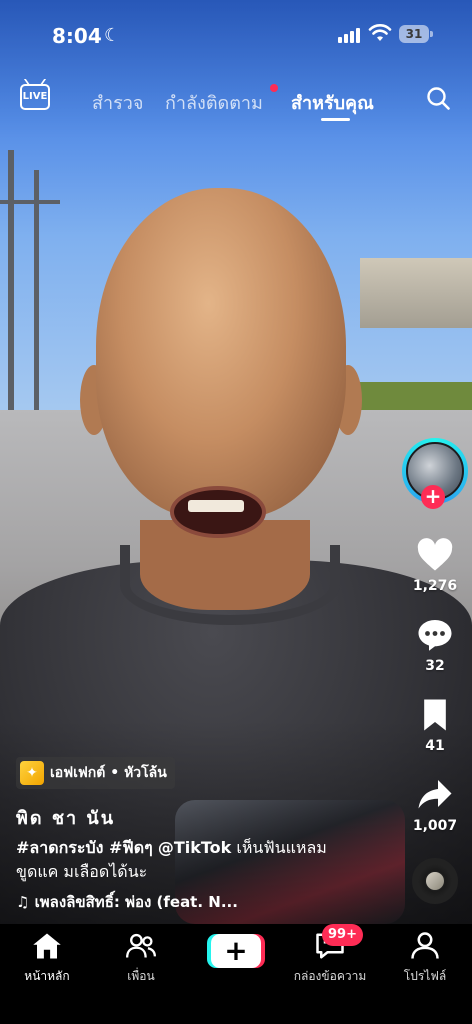  I want to click on tab-explore: สำรวจ, so click(117, 102).